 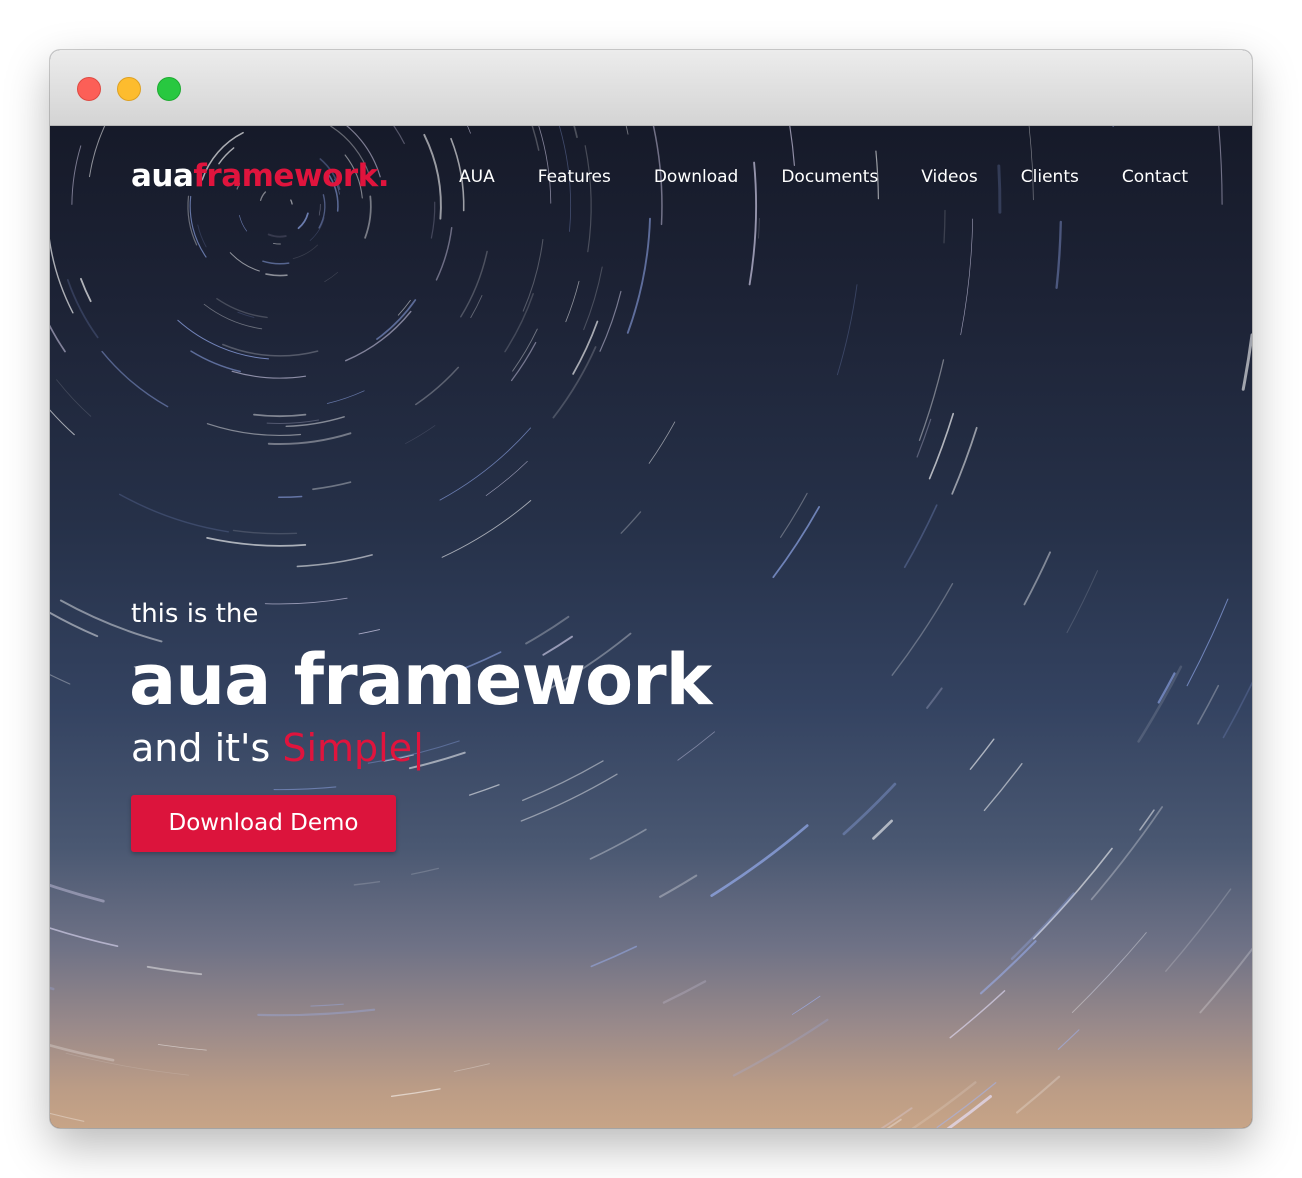 What do you see at coordinates (347, 748) in the screenshot?
I see `tagline-highlight-word: Simple` at bounding box center [347, 748].